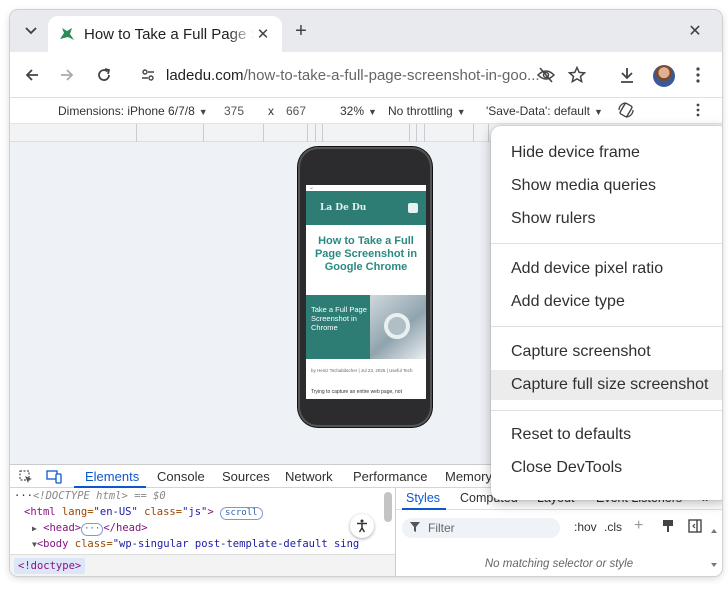  What do you see at coordinates (668, 527) in the screenshot?
I see `paint-brush-icon` at bounding box center [668, 527].